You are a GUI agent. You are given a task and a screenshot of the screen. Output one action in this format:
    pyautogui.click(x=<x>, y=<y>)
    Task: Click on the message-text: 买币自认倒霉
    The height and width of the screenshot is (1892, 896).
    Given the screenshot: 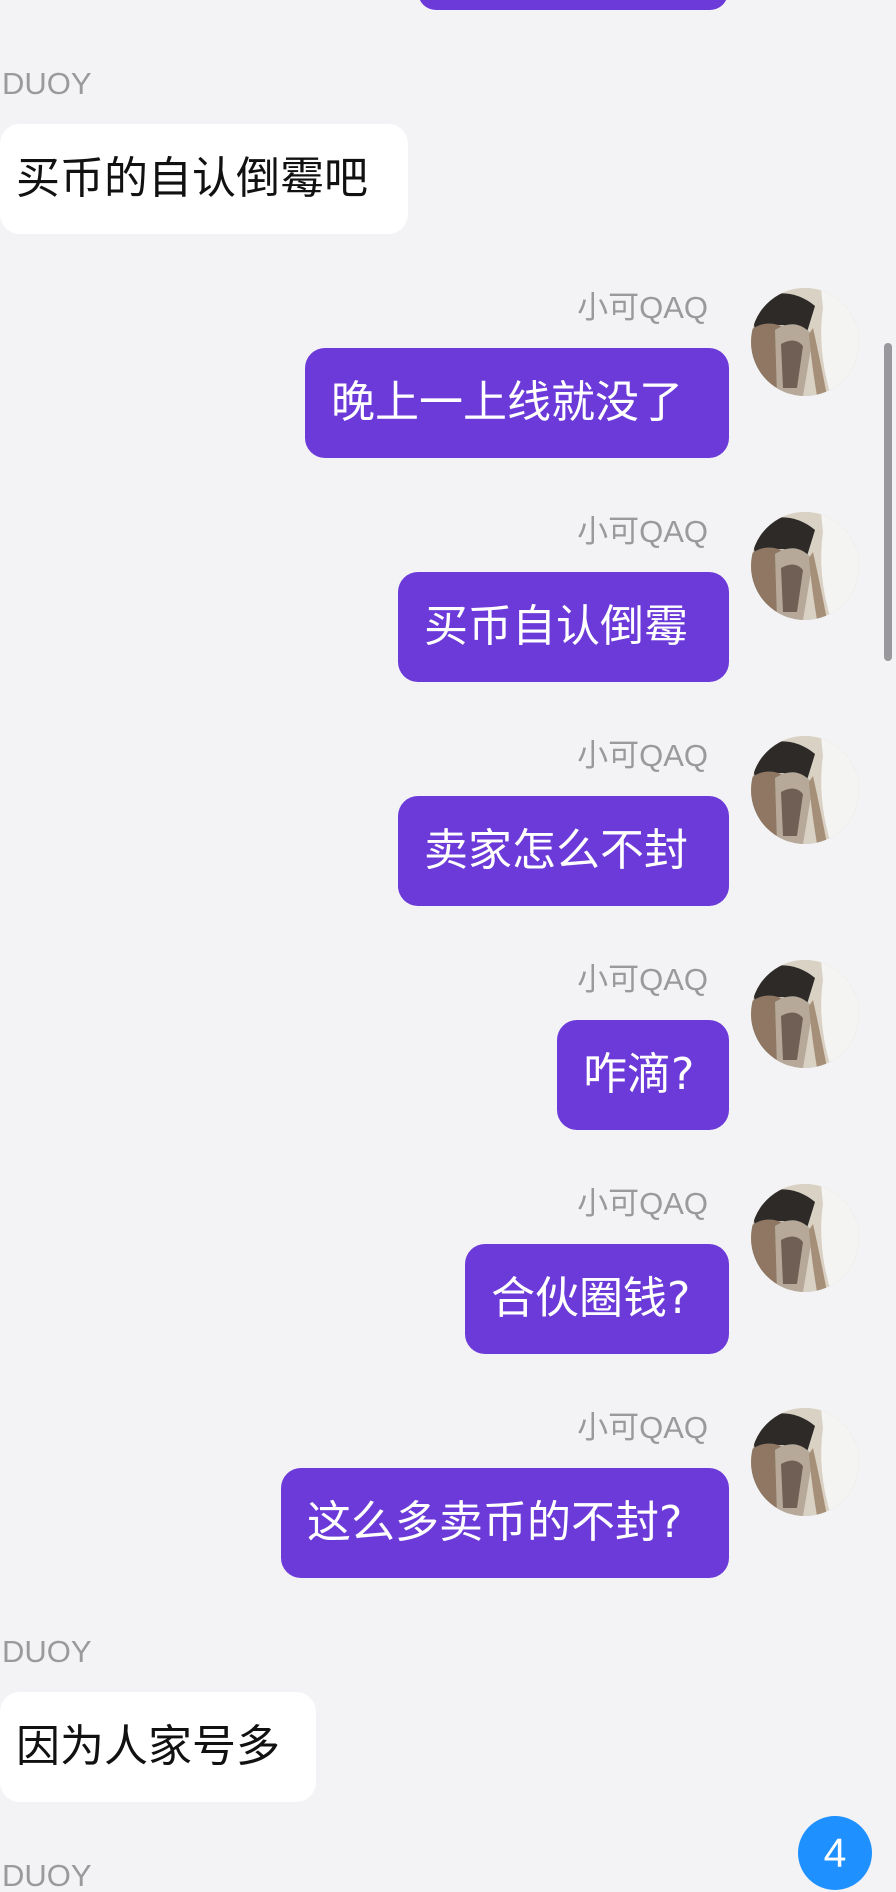 What is the action you would take?
    pyautogui.click(x=556, y=626)
    